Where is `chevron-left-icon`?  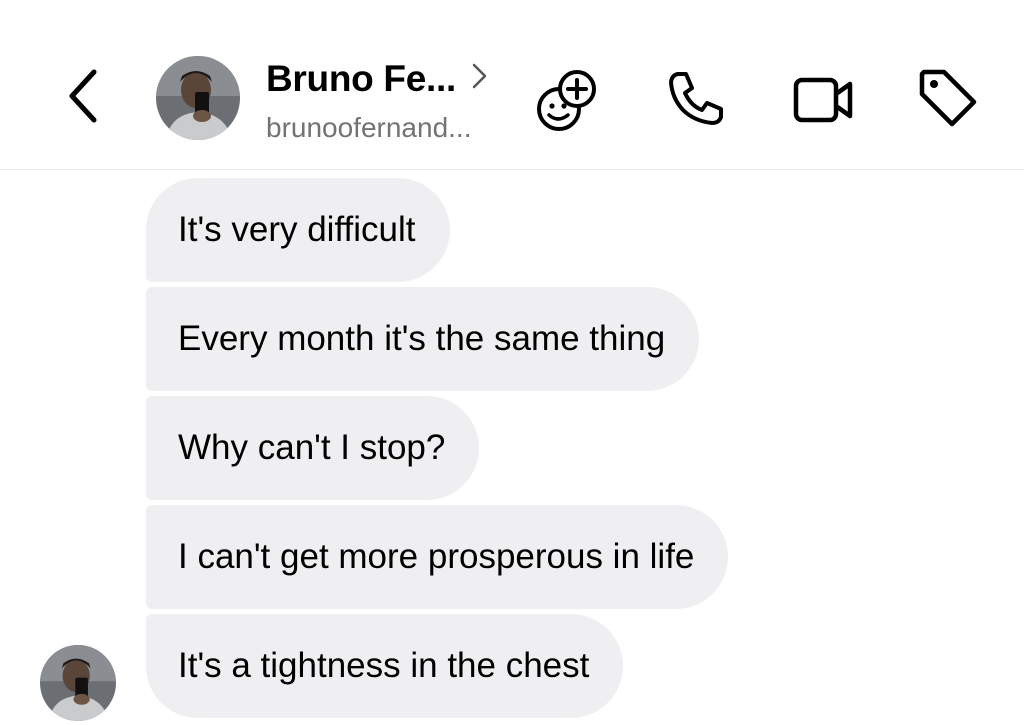 chevron-left-icon is located at coordinates (83, 96).